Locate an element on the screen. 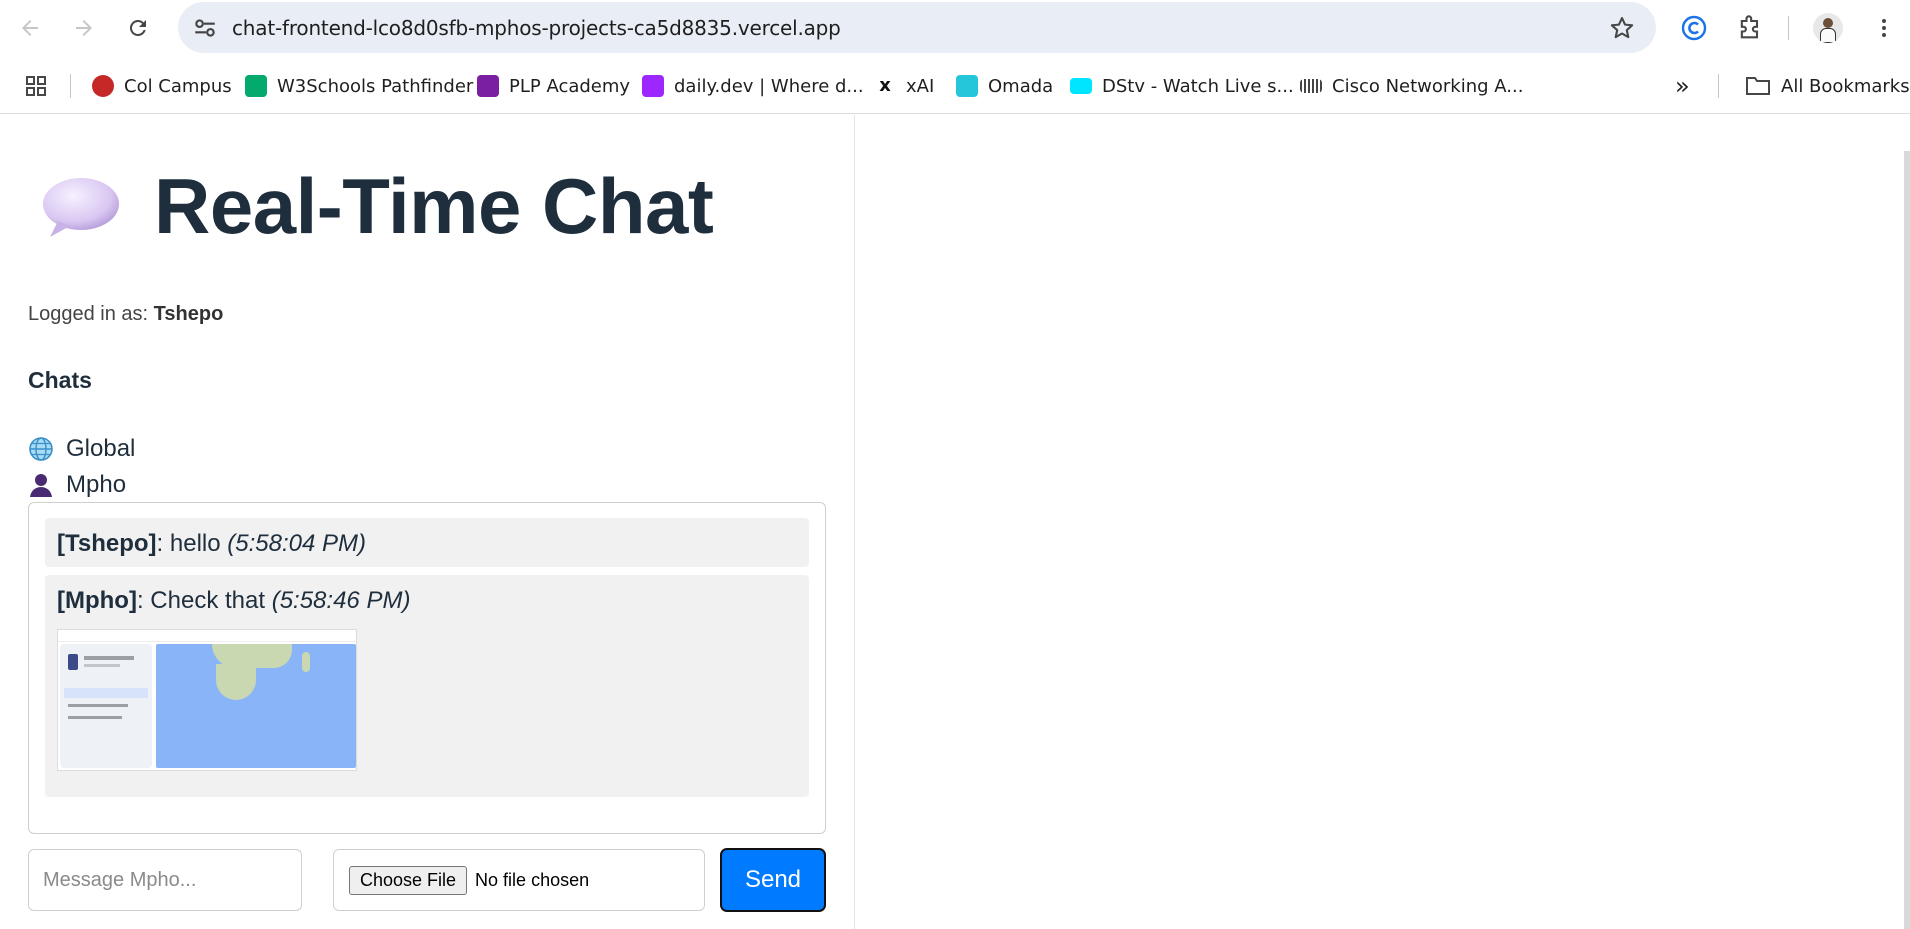  cisco-icon is located at coordinates (1311, 86).